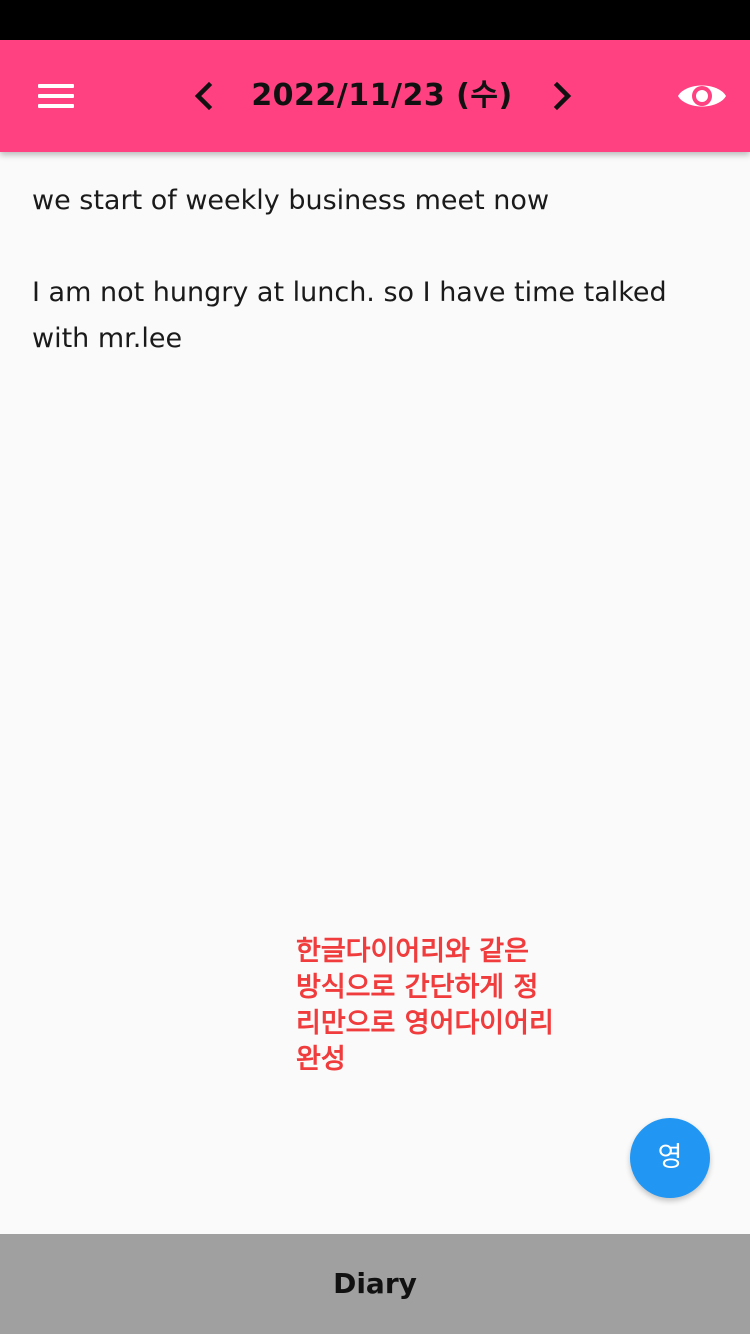 The width and height of the screenshot is (750, 1334). I want to click on eye-icon, so click(702, 96).